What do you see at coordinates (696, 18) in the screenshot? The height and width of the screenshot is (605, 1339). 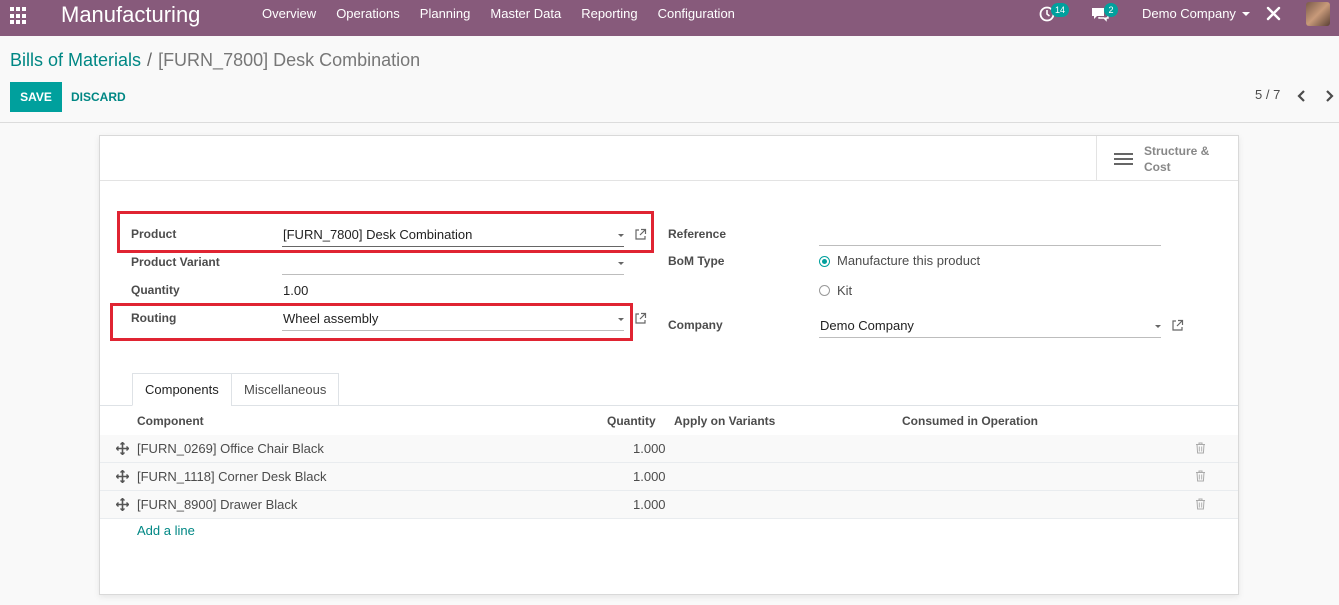 I see `menu-configuration: Configuration` at bounding box center [696, 18].